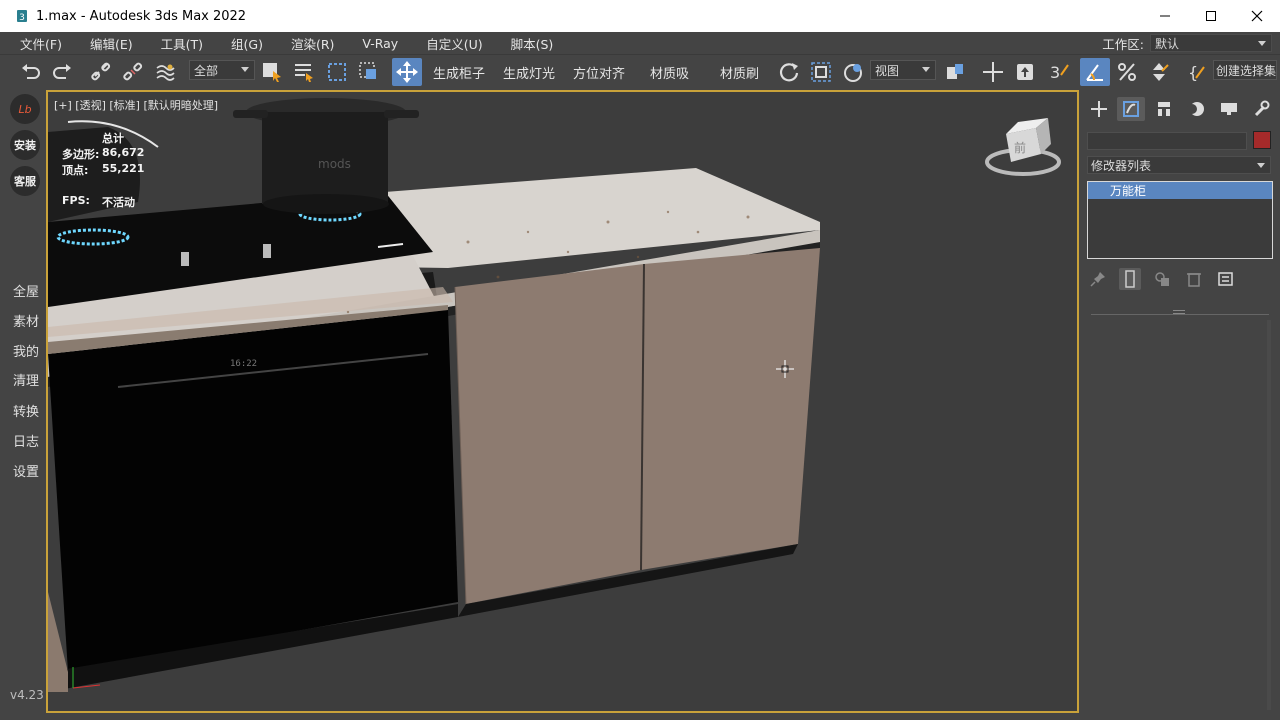  What do you see at coordinates (1226, 279) in the screenshot?
I see `configure-modifier-sets-button` at bounding box center [1226, 279].